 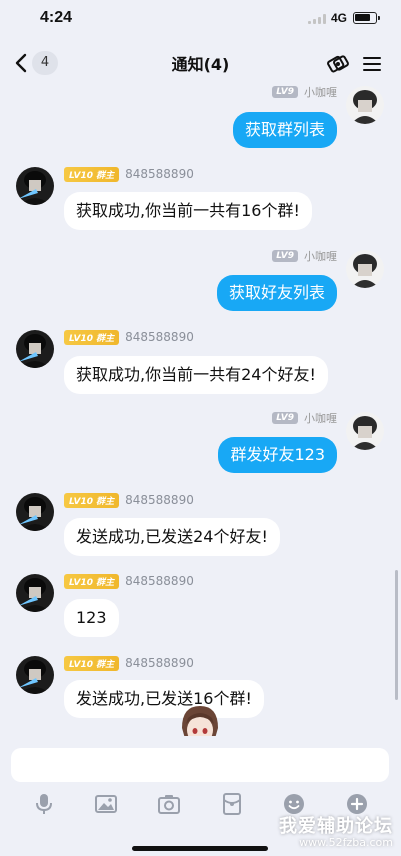 I want to click on plus-icon, so click(x=357, y=804).